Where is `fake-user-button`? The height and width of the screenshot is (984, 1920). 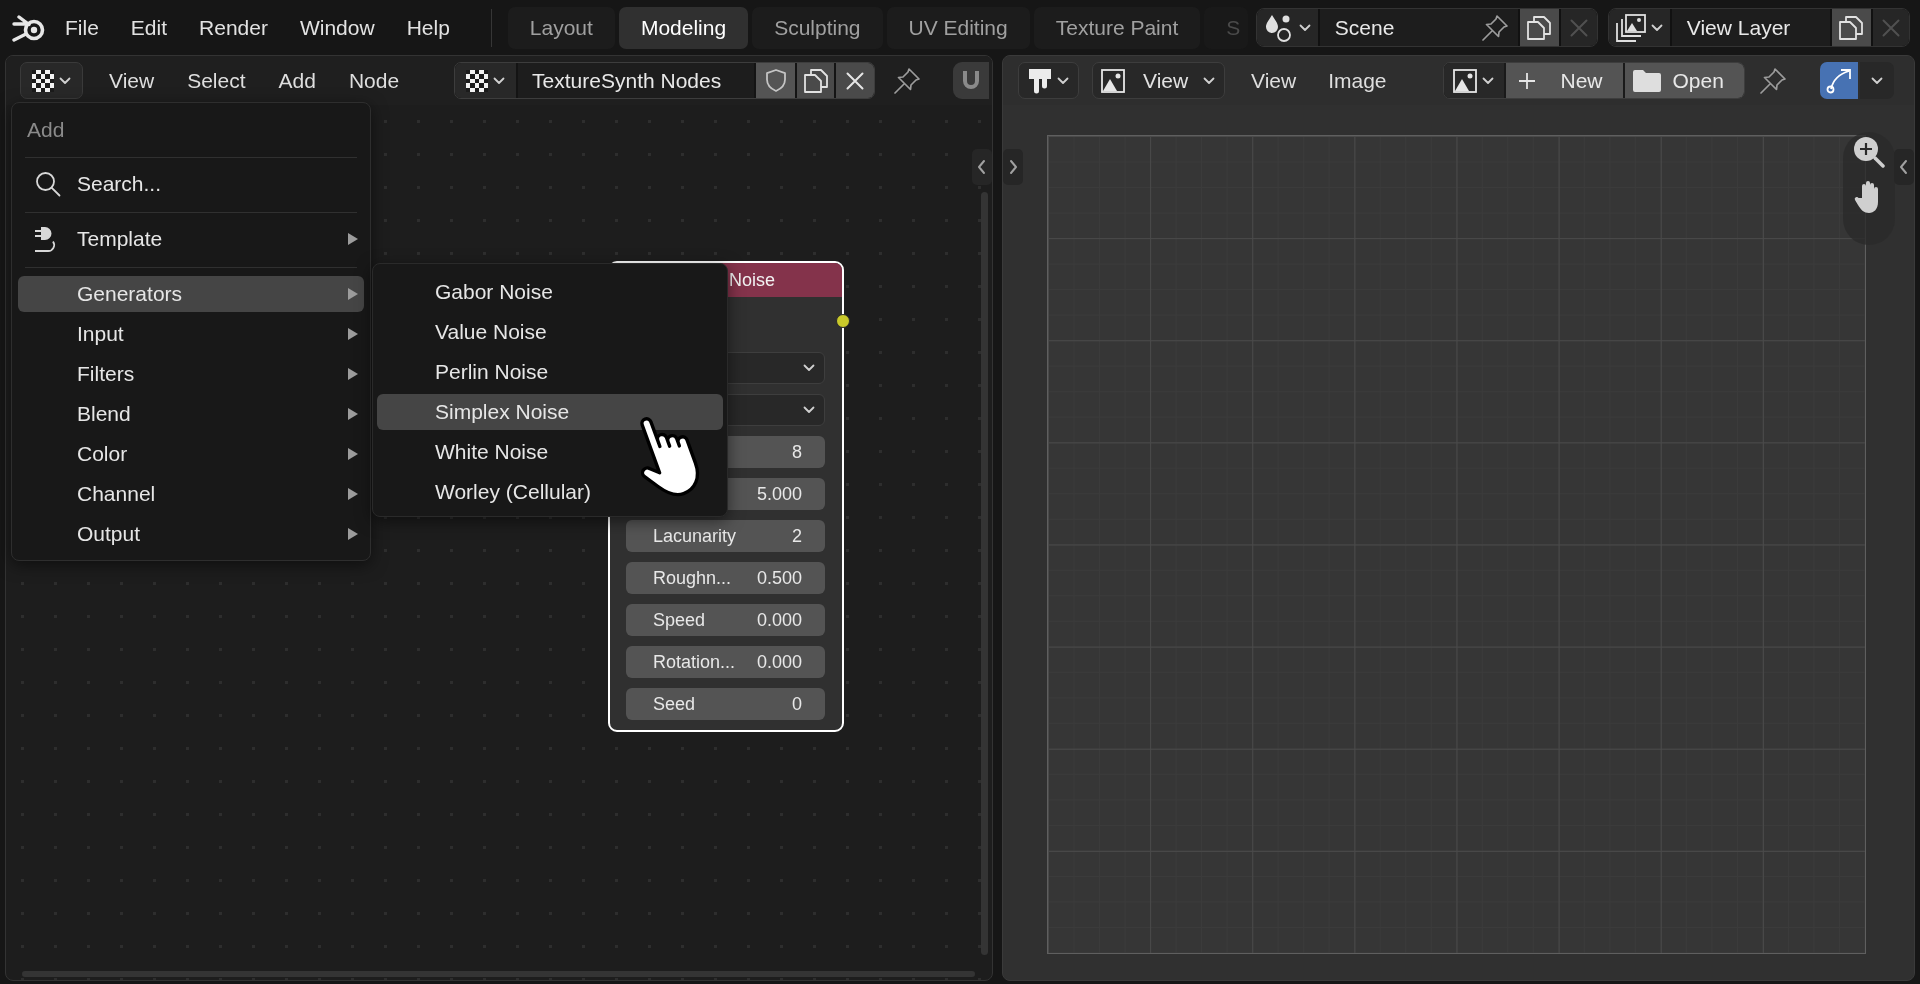 fake-user-button is located at coordinates (776, 80).